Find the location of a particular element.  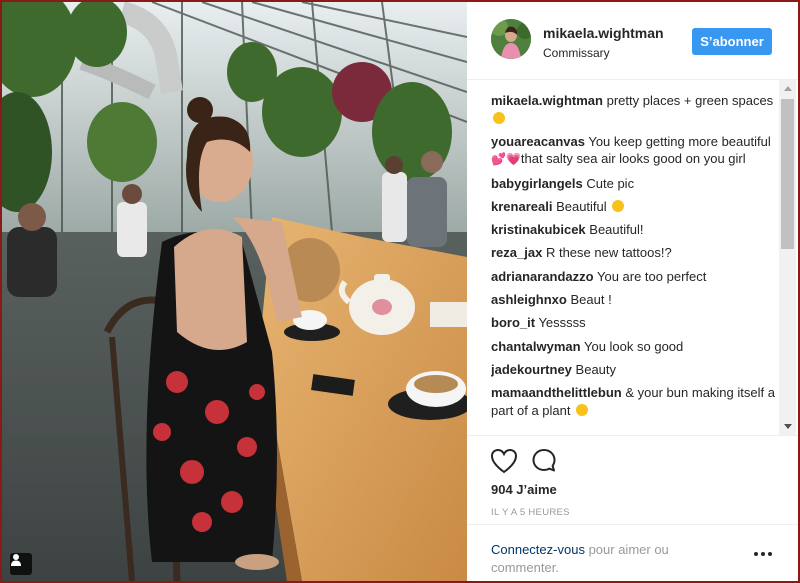

comment-author: jadekourtney is located at coordinates (531, 369).